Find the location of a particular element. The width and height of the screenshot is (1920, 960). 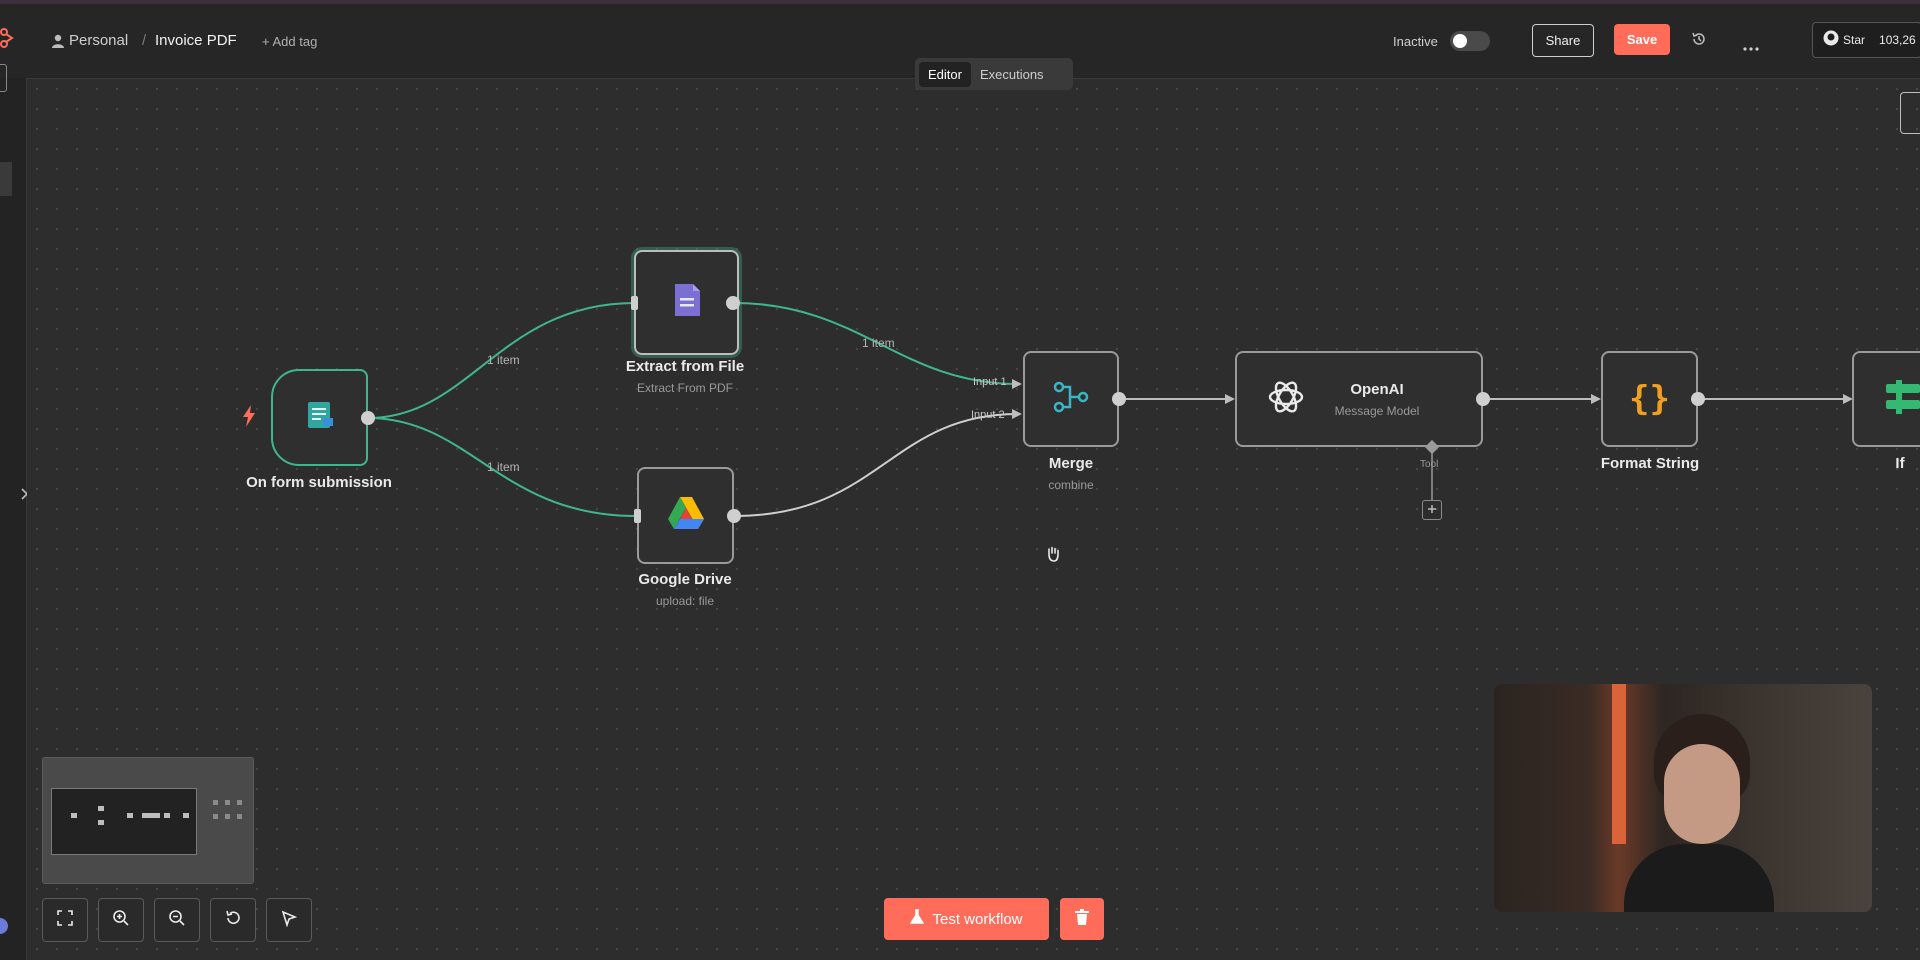

node-google-drive is located at coordinates (685, 515).